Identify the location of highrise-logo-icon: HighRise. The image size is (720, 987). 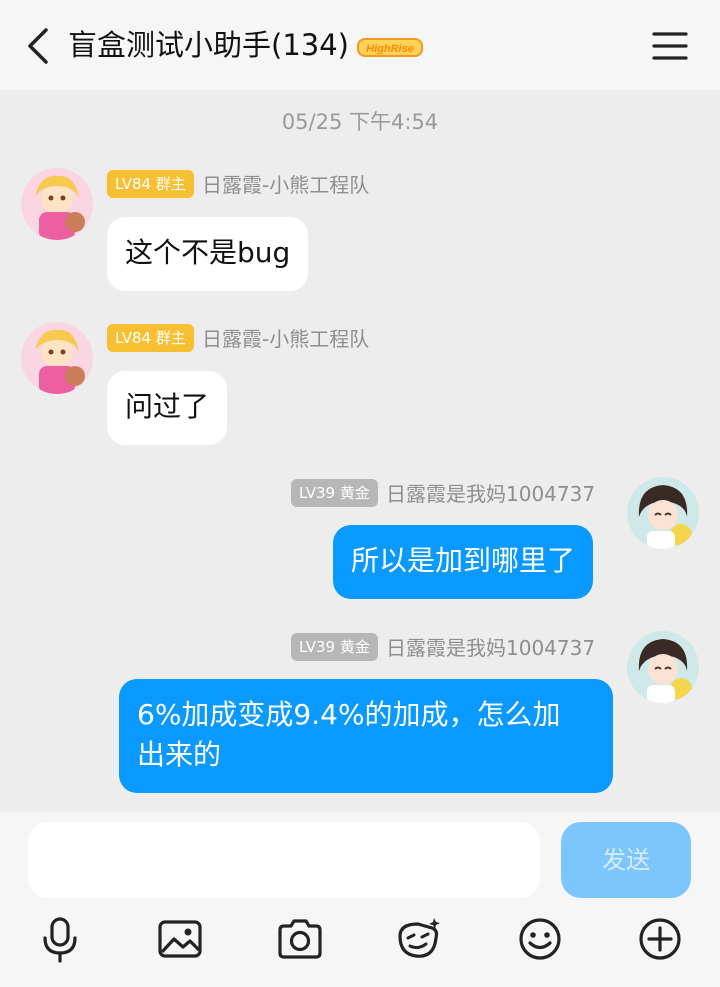
(390, 47).